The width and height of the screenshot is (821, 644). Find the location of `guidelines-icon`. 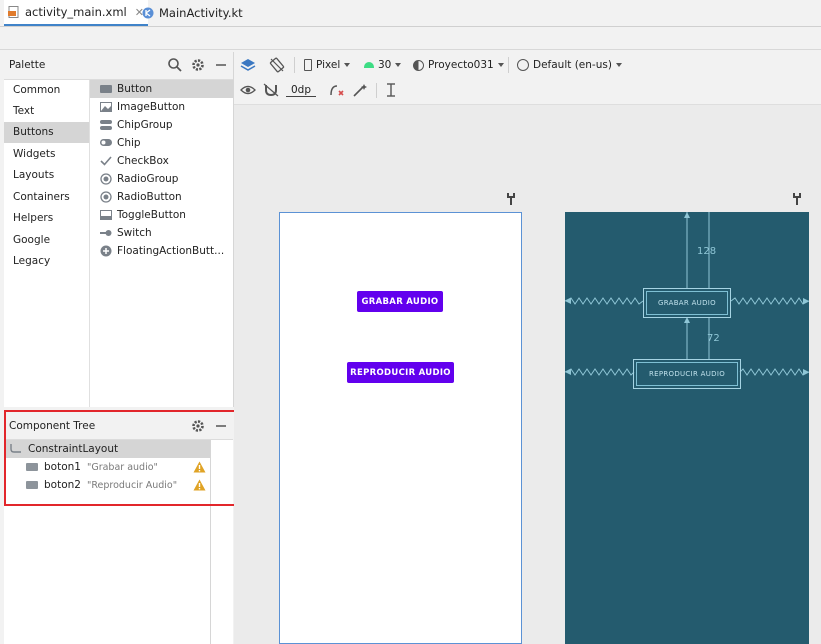

guidelines-icon is located at coordinates (391, 90).